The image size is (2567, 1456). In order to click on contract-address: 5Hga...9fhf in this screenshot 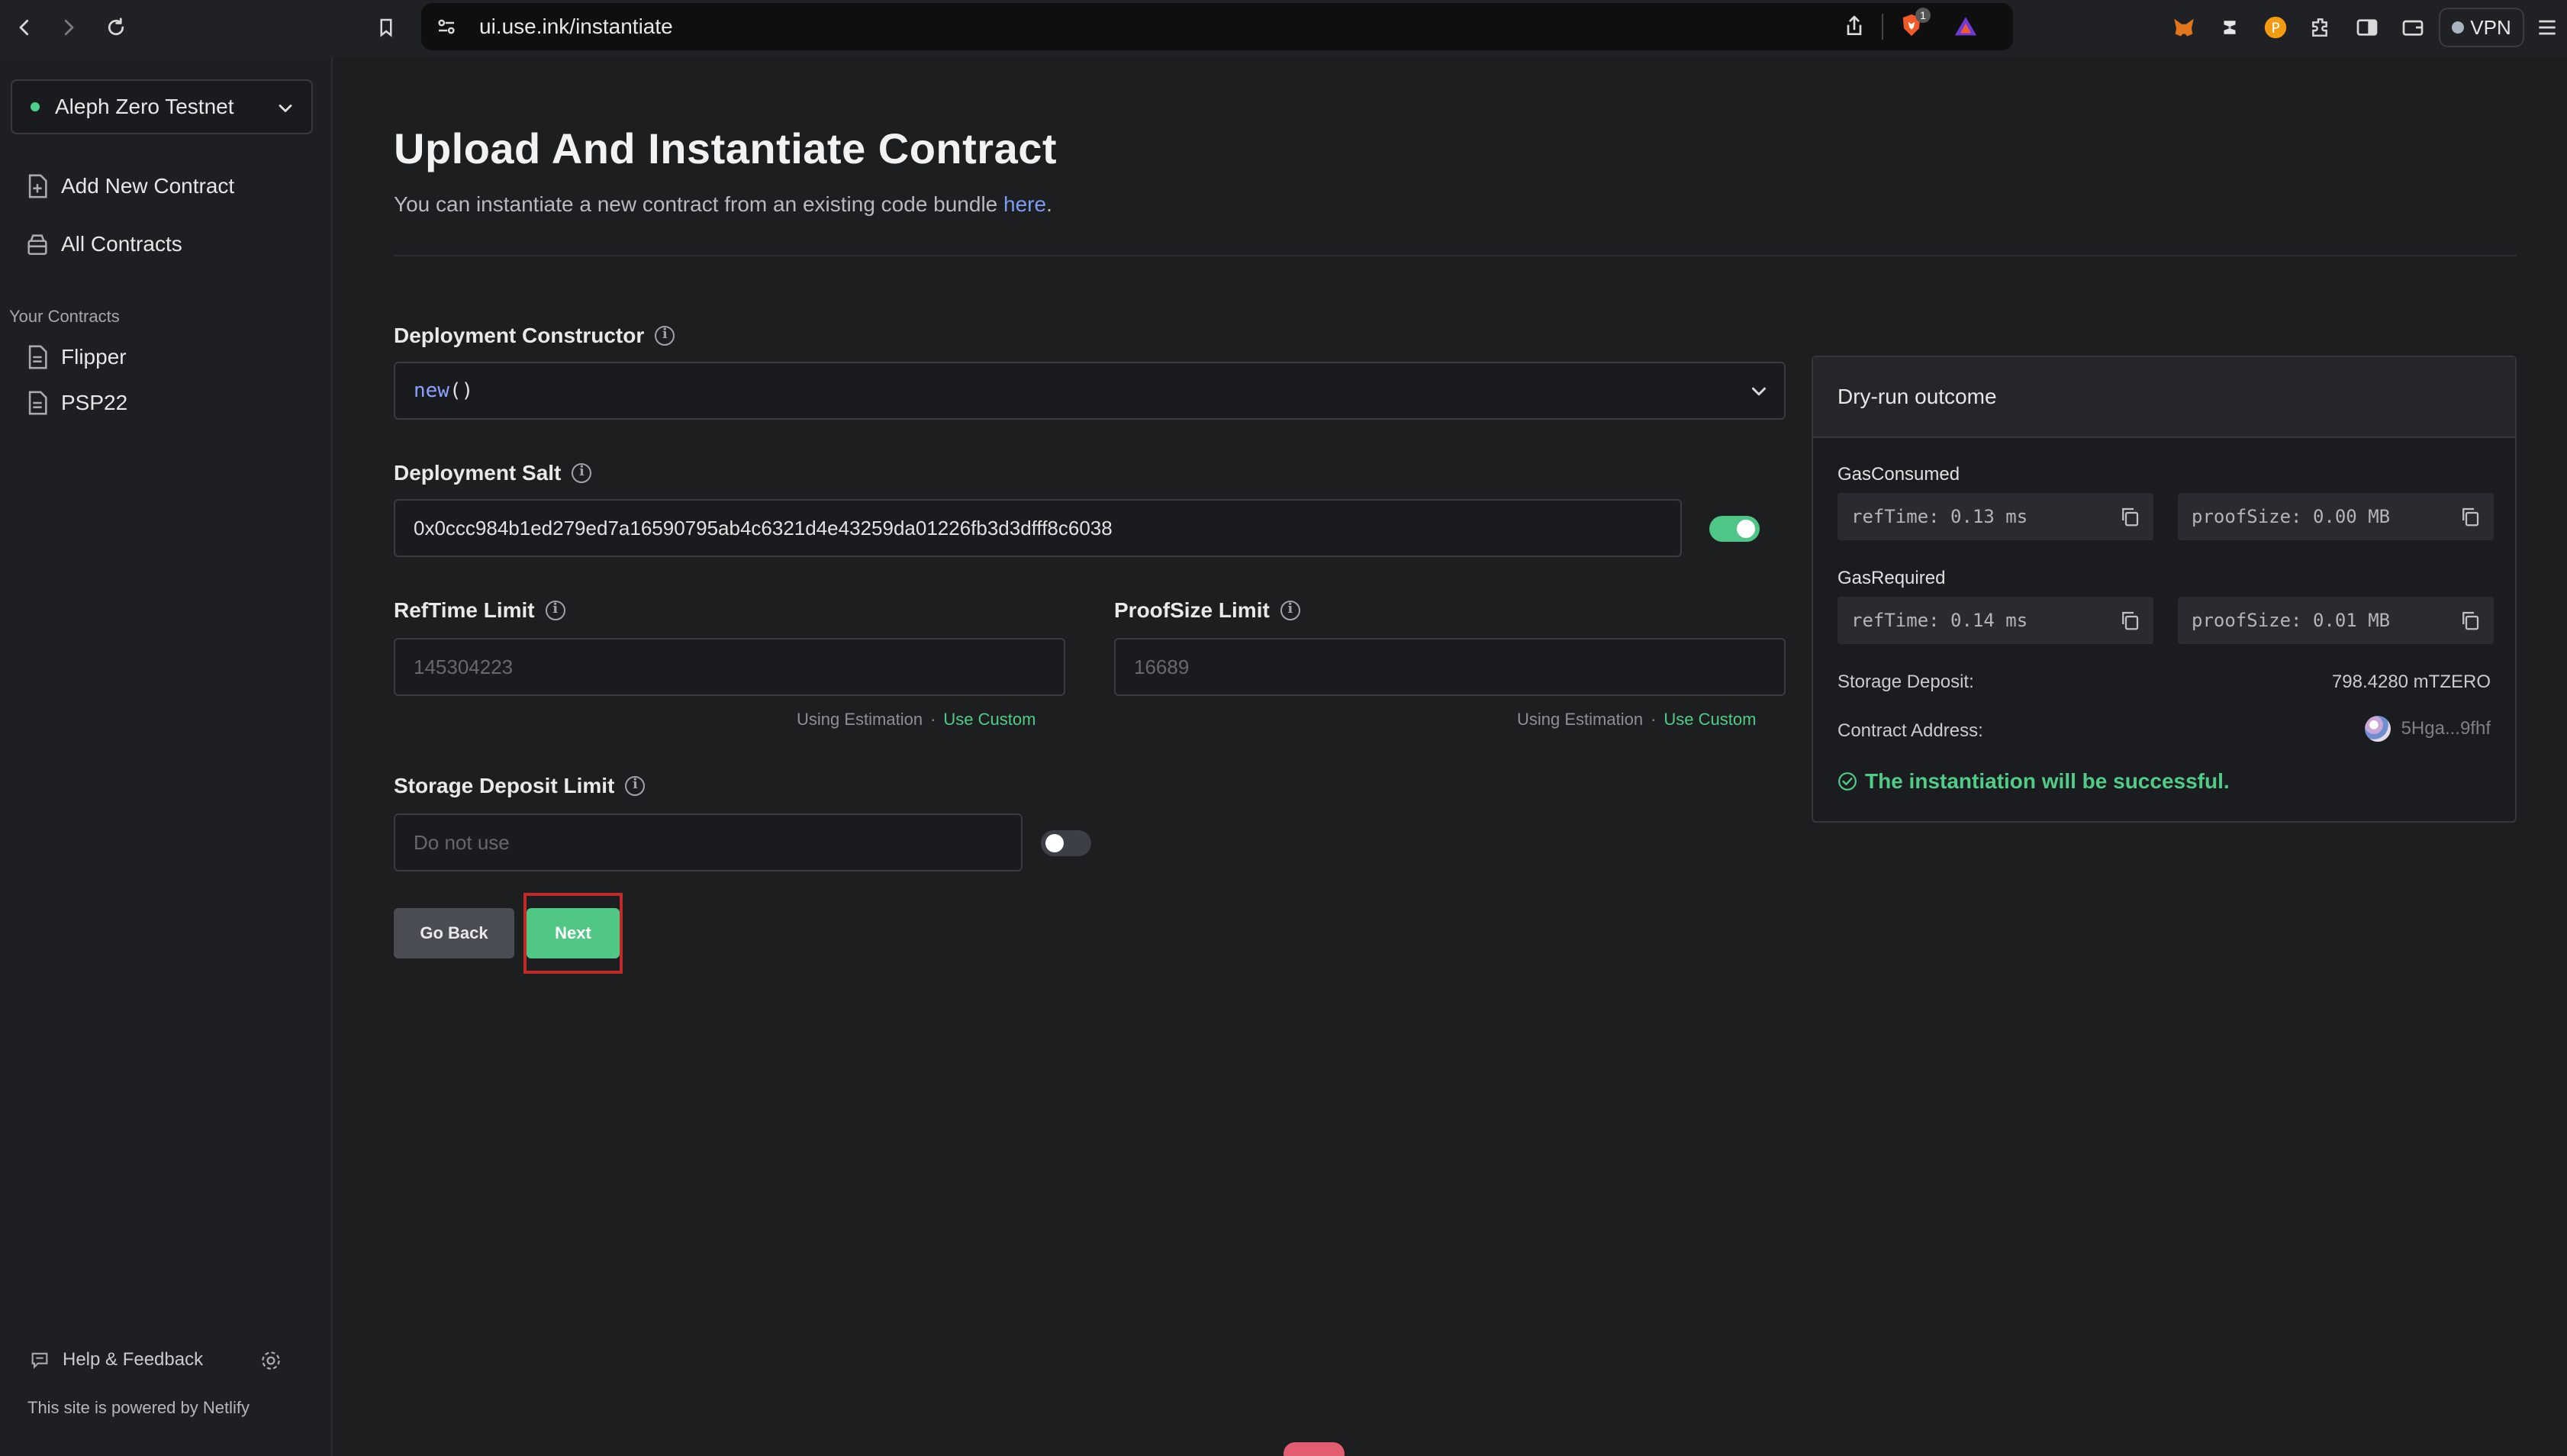, I will do `click(2427, 729)`.